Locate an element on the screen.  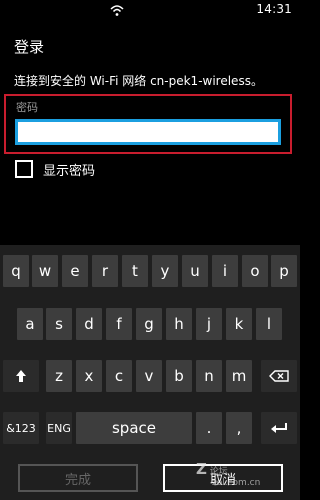
backspace-icon is located at coordinates (279, 376).